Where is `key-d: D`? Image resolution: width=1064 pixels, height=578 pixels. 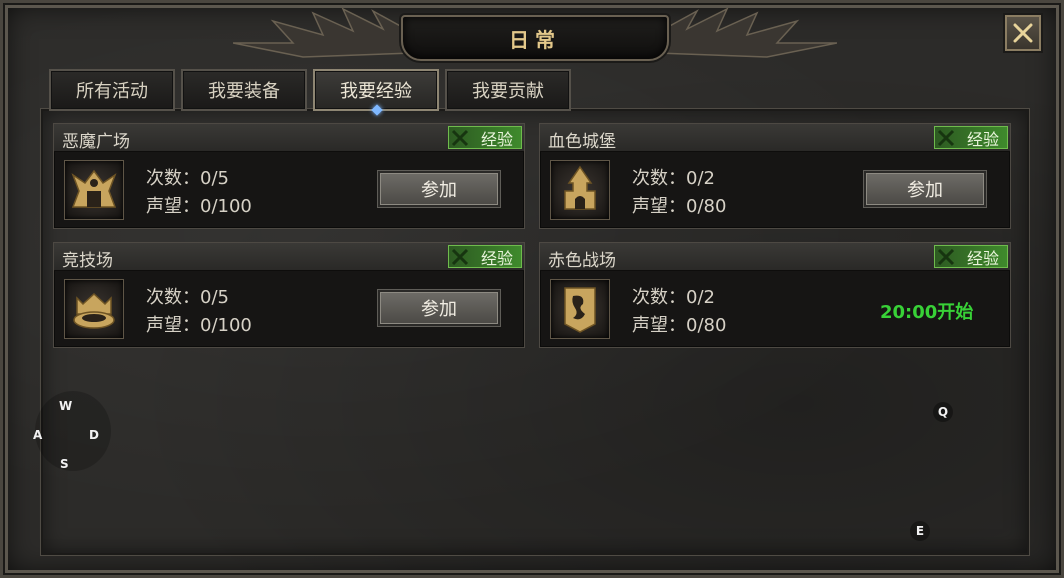 key-d: D is located at coordinates (94, 435).